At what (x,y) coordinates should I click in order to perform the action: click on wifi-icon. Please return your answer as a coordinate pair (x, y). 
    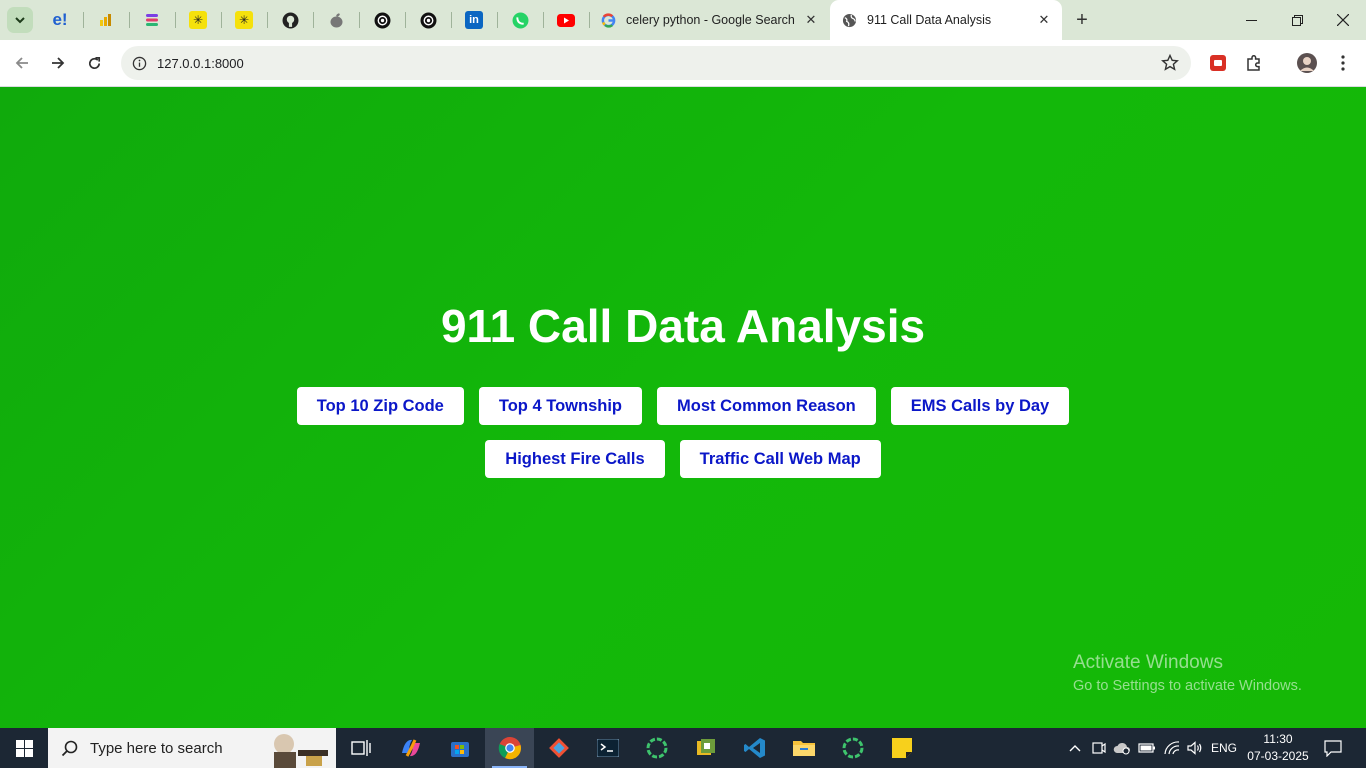
    Looking at the image, I should click on (1172, 748).